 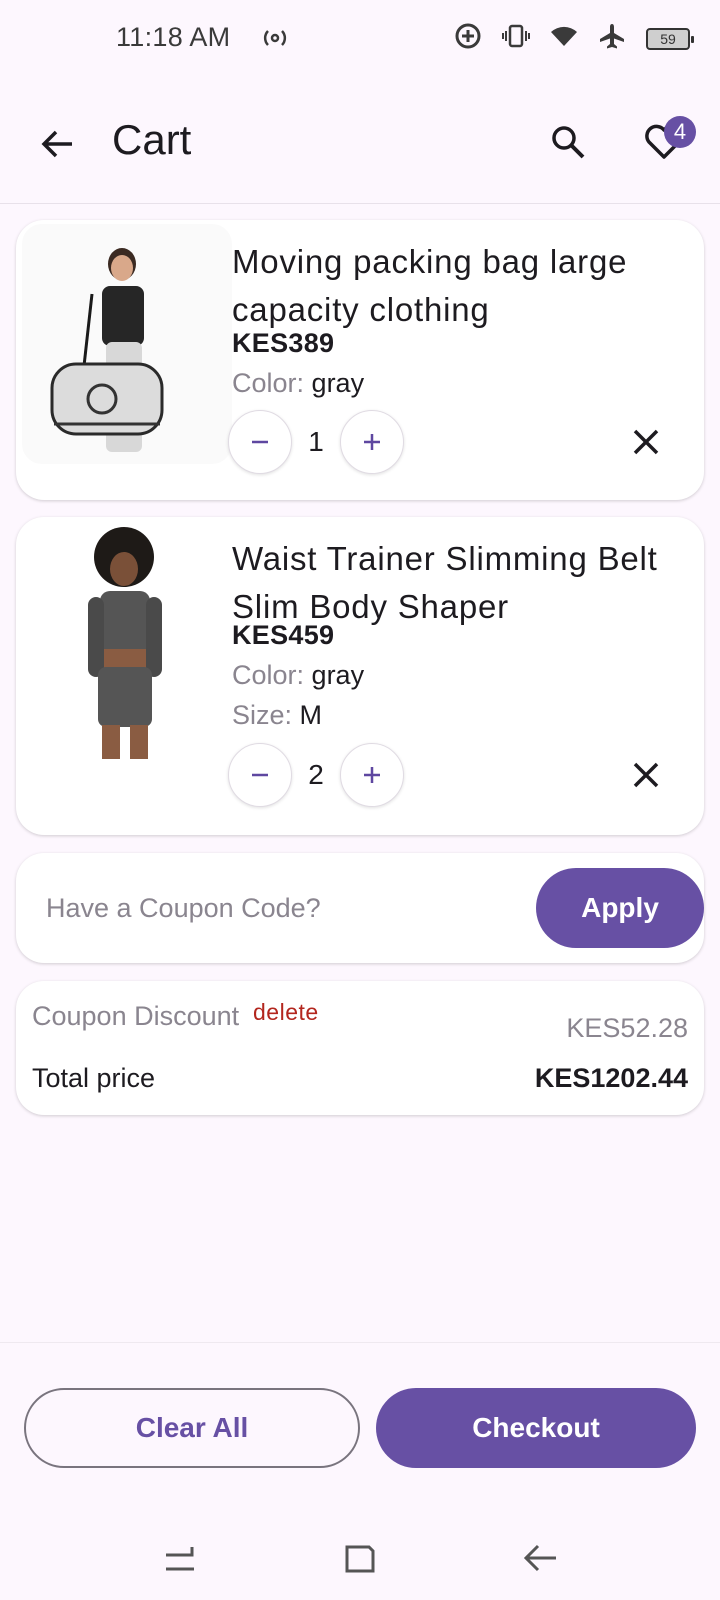 I want to click on item-size: Size: M, so click(x=277, y=715).